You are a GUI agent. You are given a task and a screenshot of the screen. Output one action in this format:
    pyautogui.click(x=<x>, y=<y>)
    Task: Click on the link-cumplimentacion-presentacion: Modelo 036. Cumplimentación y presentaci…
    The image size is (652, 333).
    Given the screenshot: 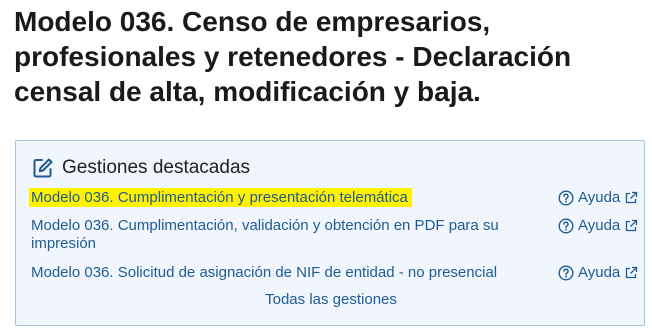 What is the action you would take?
    pyautogui.click(x=282, y=197)
    